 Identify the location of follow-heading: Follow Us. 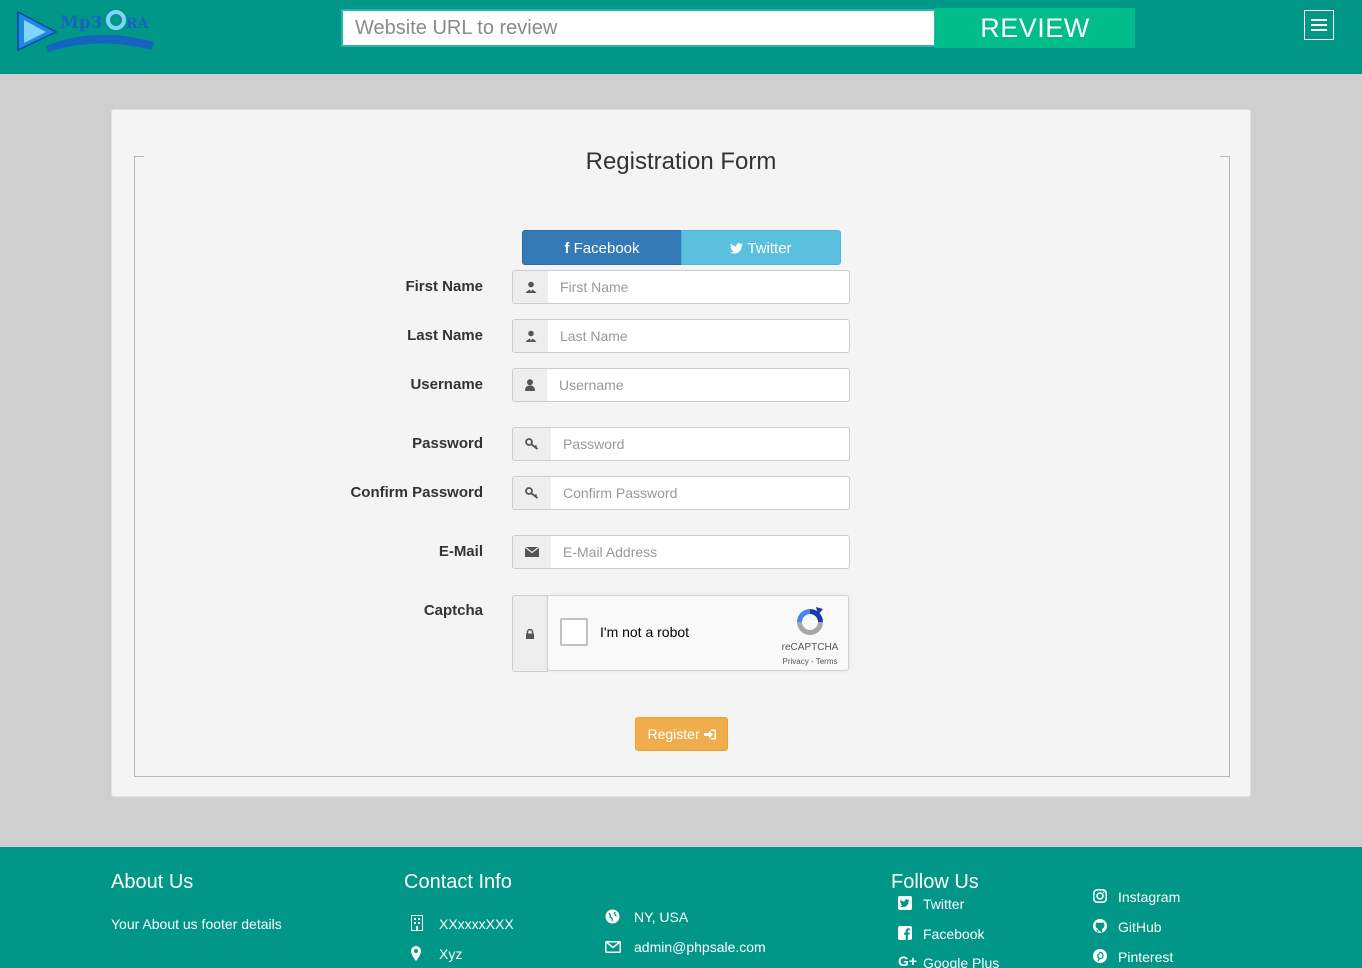
(935, 882).